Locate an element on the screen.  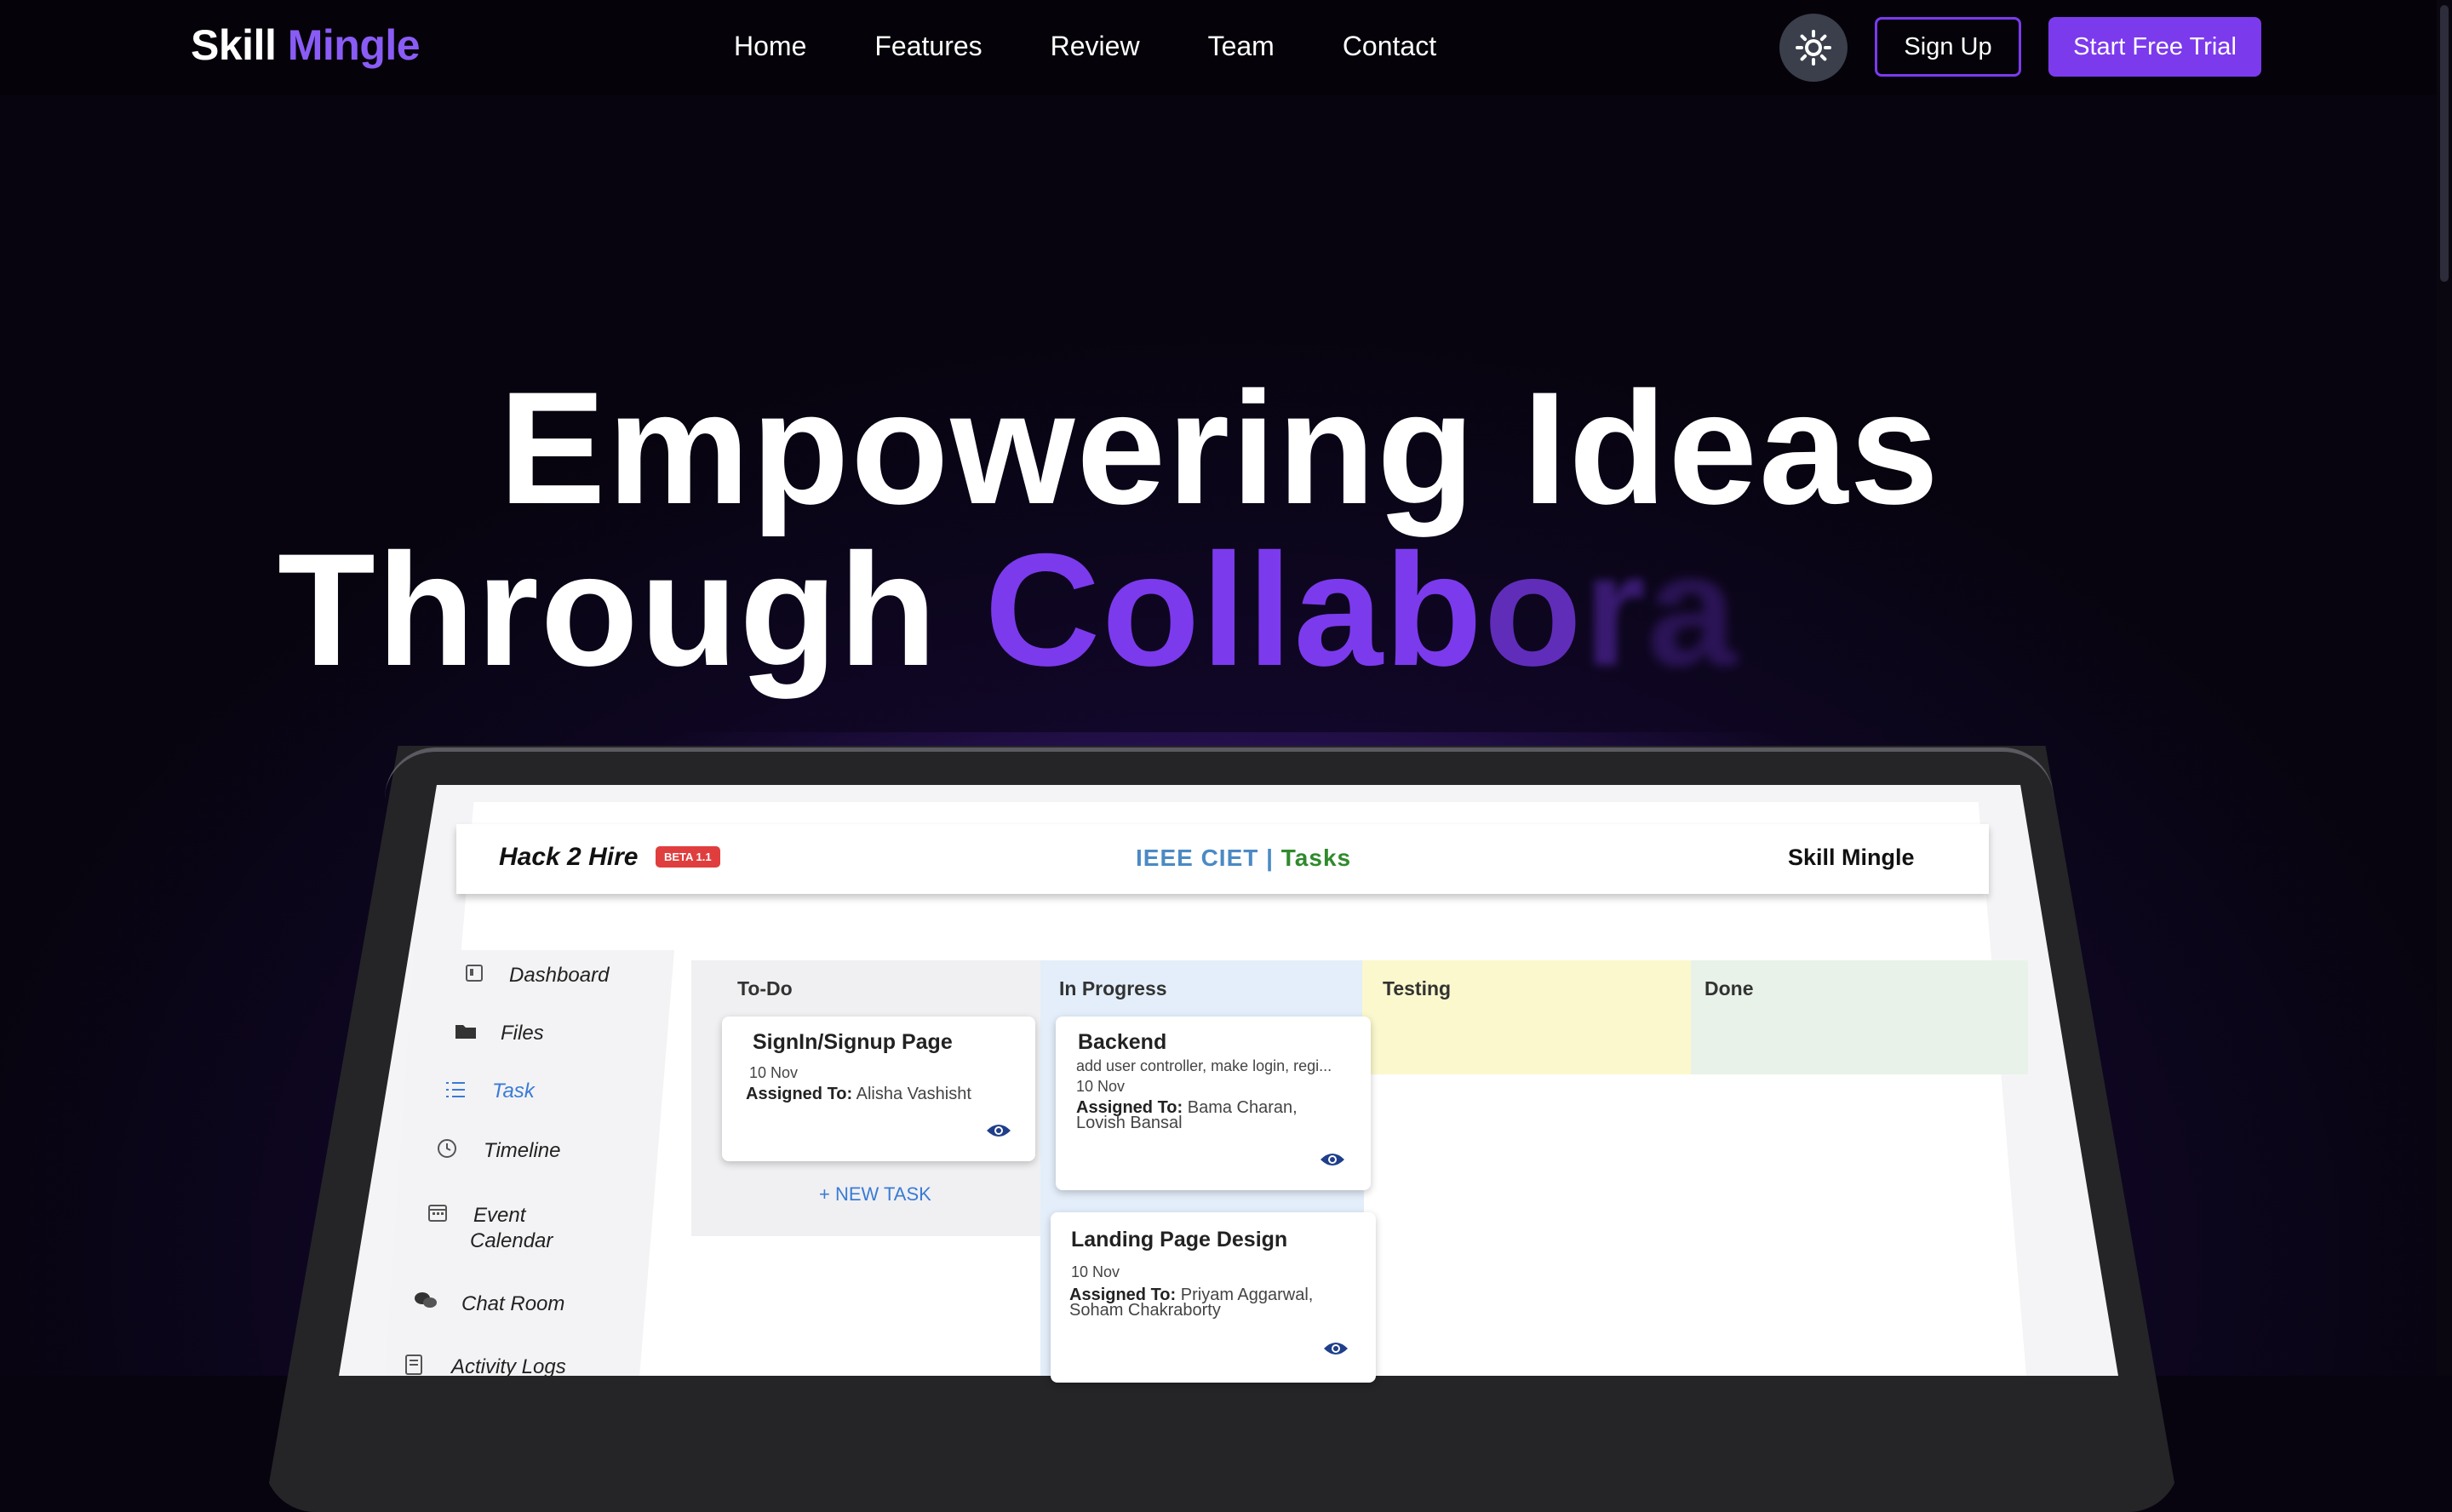
nav-link-contact: Contact is located at coordinates (1389, 46).